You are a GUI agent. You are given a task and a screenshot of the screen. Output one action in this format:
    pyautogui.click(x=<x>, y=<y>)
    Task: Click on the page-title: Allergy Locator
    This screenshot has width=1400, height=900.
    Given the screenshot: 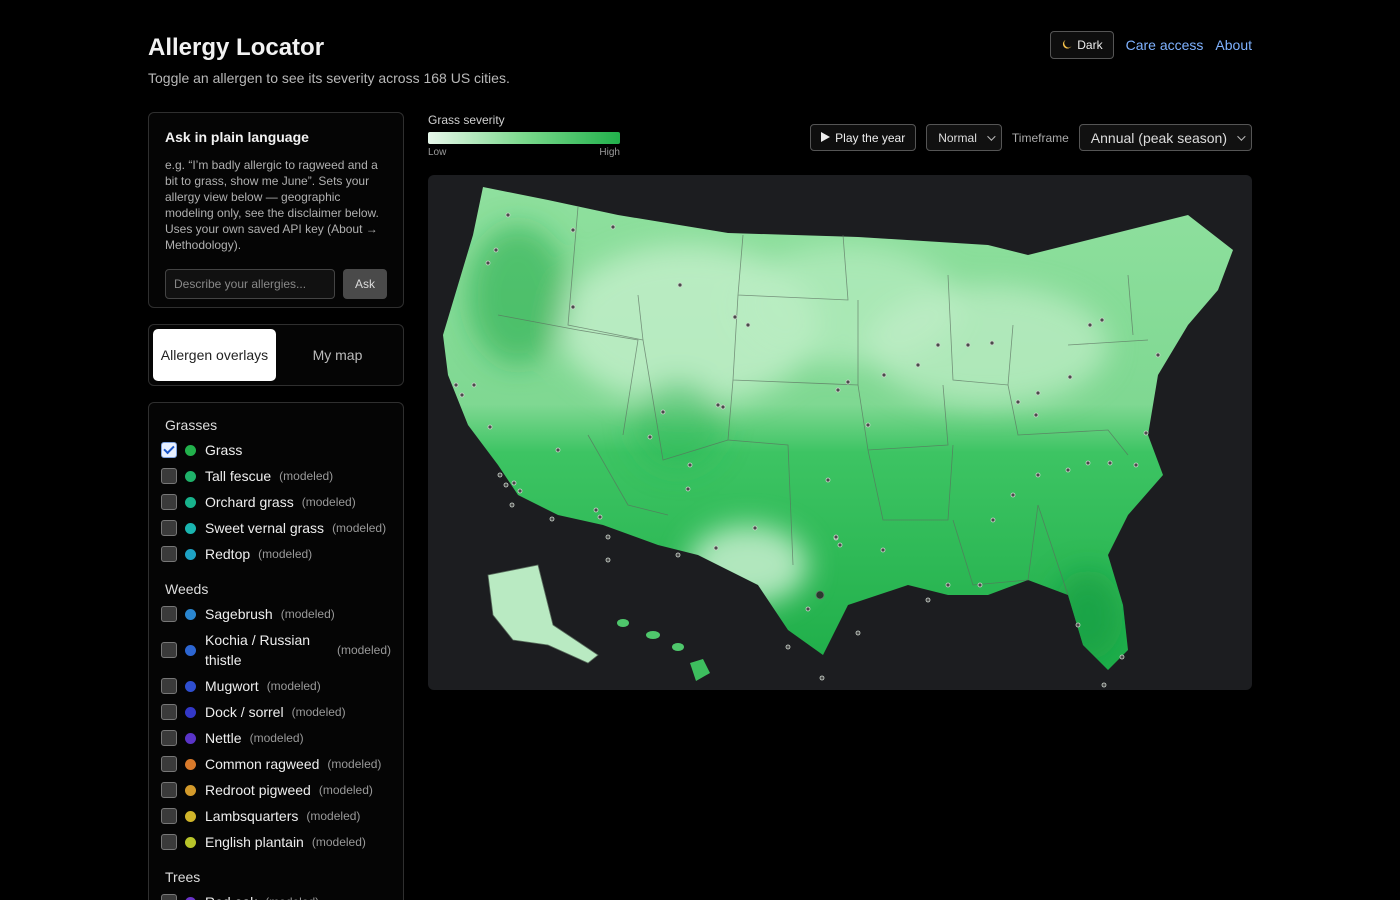 What is the action you would take?
    pyautogui.click(x=236, y=47)
    